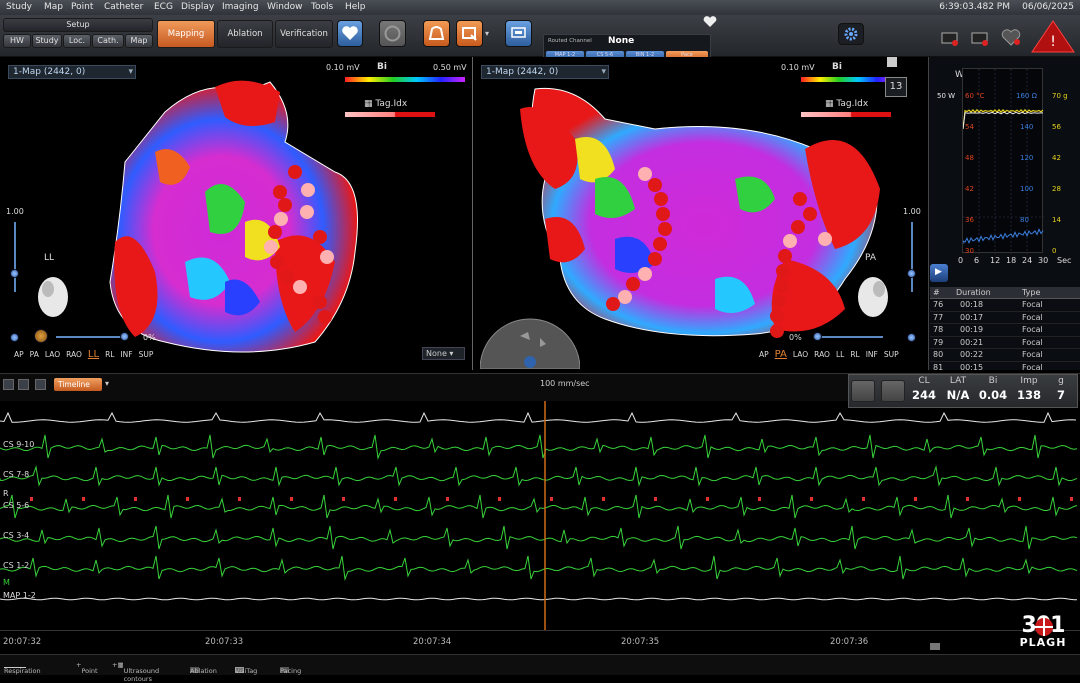  I want to click on right-map-selector: 1-Map (2442, 0) ▾, so click(545, 72).